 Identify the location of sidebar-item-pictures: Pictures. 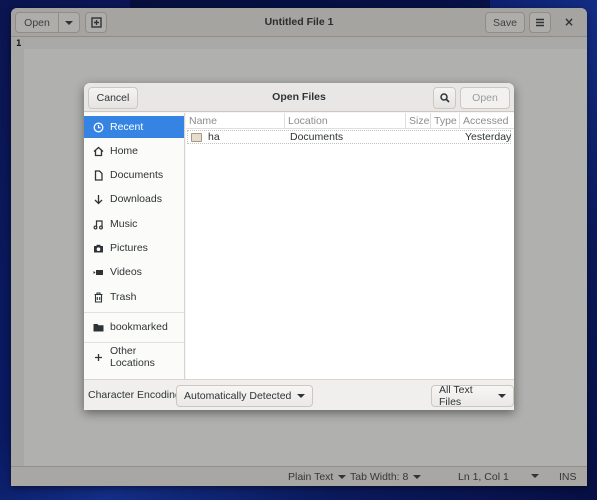
(134, 248).